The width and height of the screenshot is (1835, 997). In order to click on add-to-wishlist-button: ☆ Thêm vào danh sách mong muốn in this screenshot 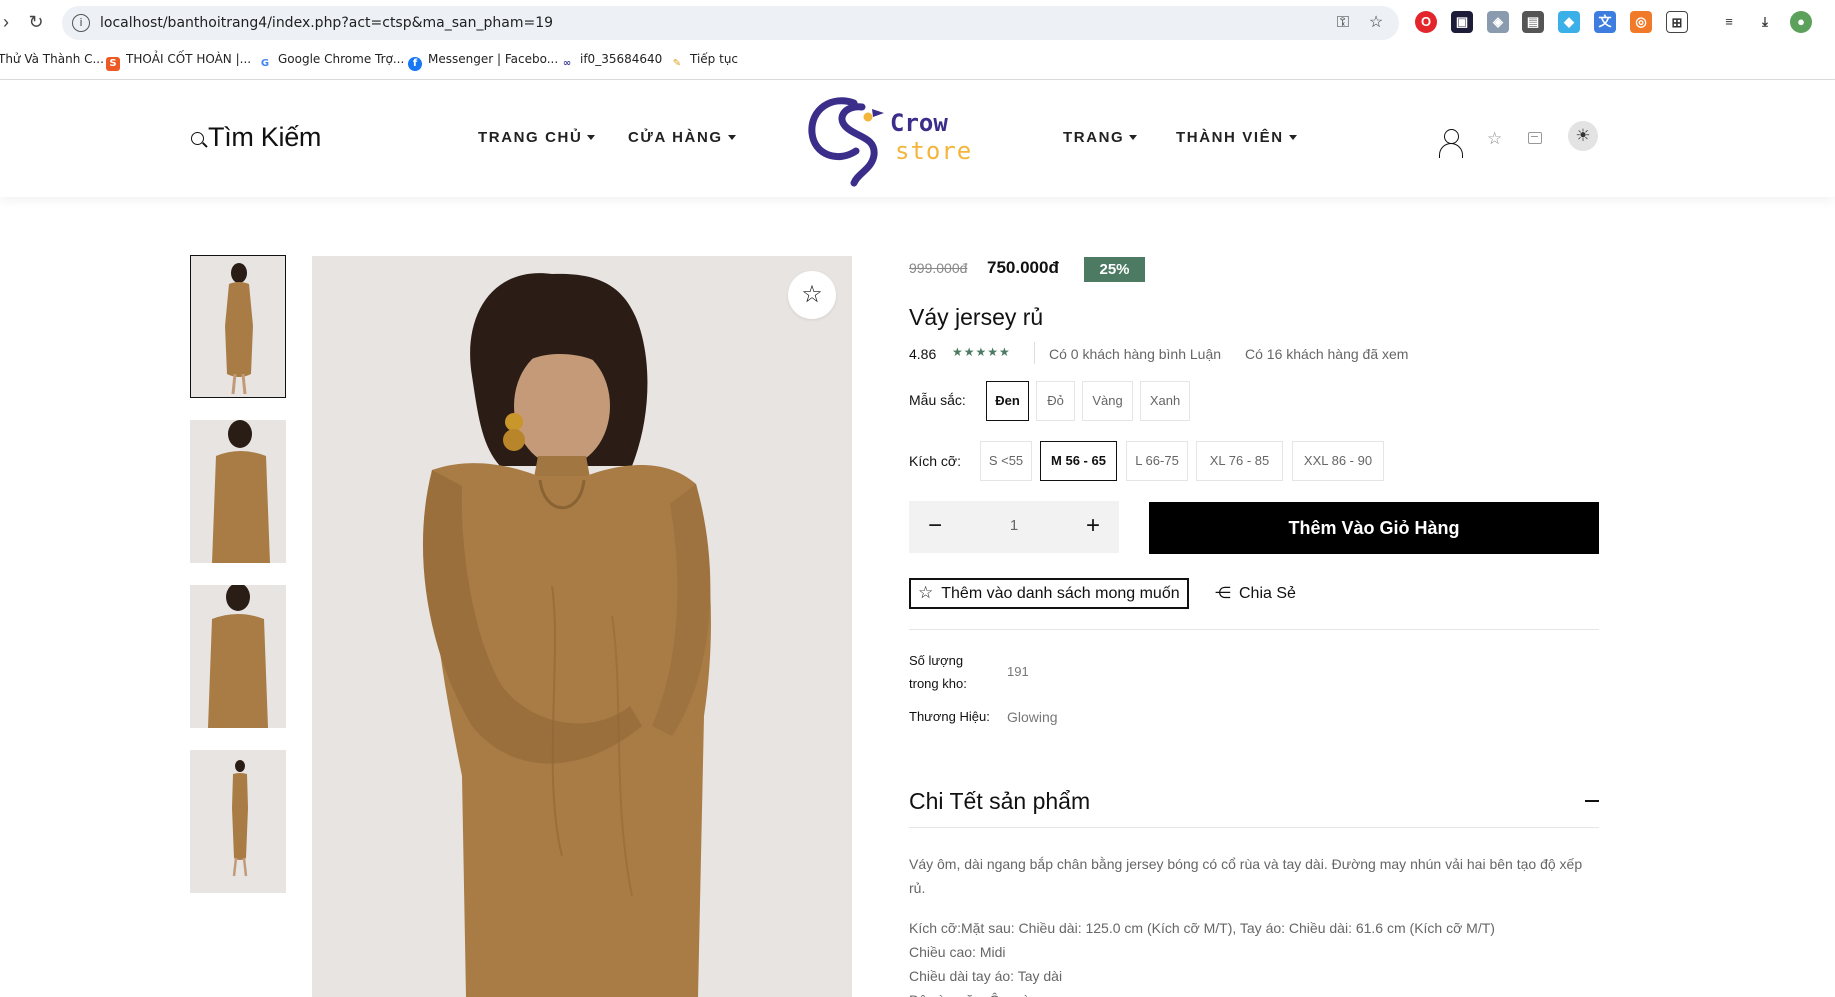, I will do `click(1049, 593)`.